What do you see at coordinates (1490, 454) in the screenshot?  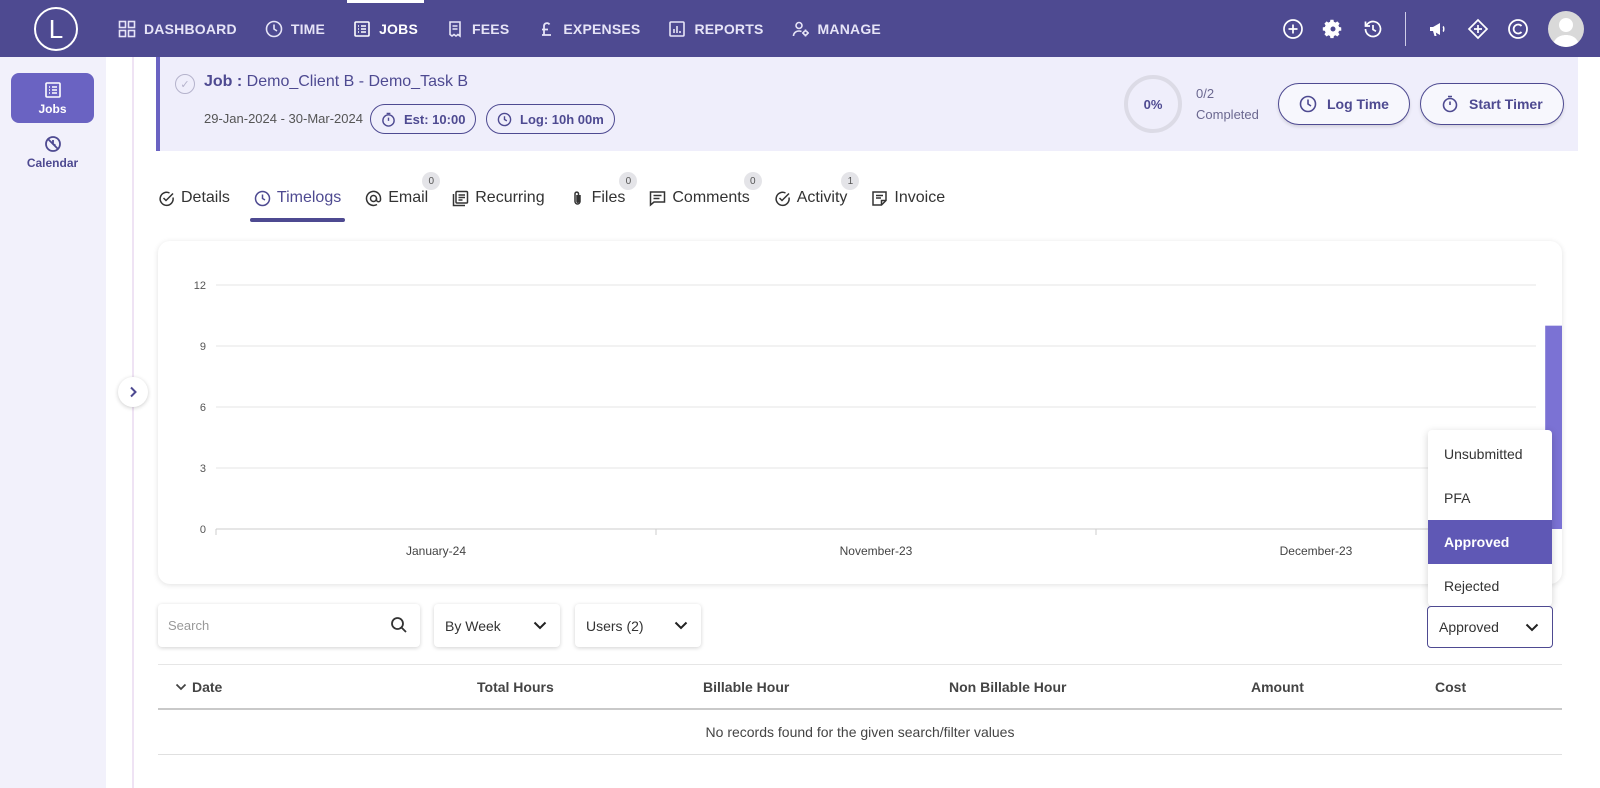 I see `status-option-unsubmitted: Unsubmitted` at bounding box center [1490, 454].